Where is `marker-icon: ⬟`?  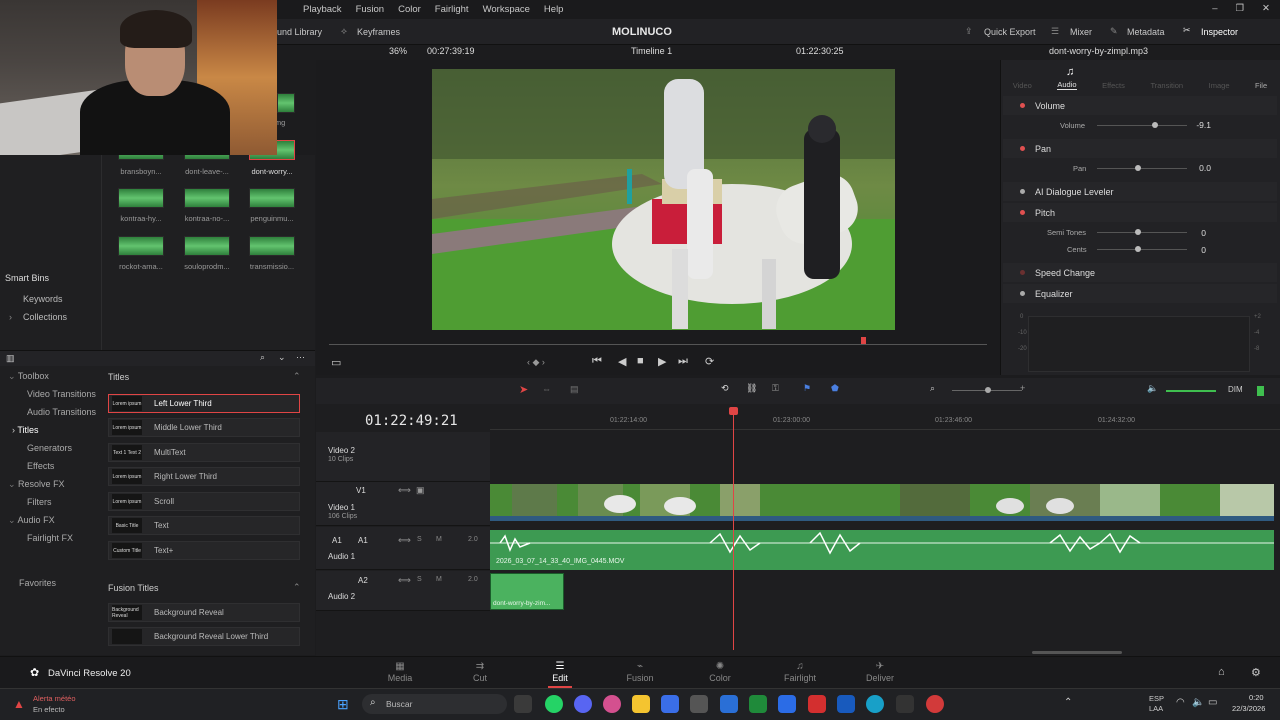 marker-icon: ⬟ is located at coordinates (835, 388).